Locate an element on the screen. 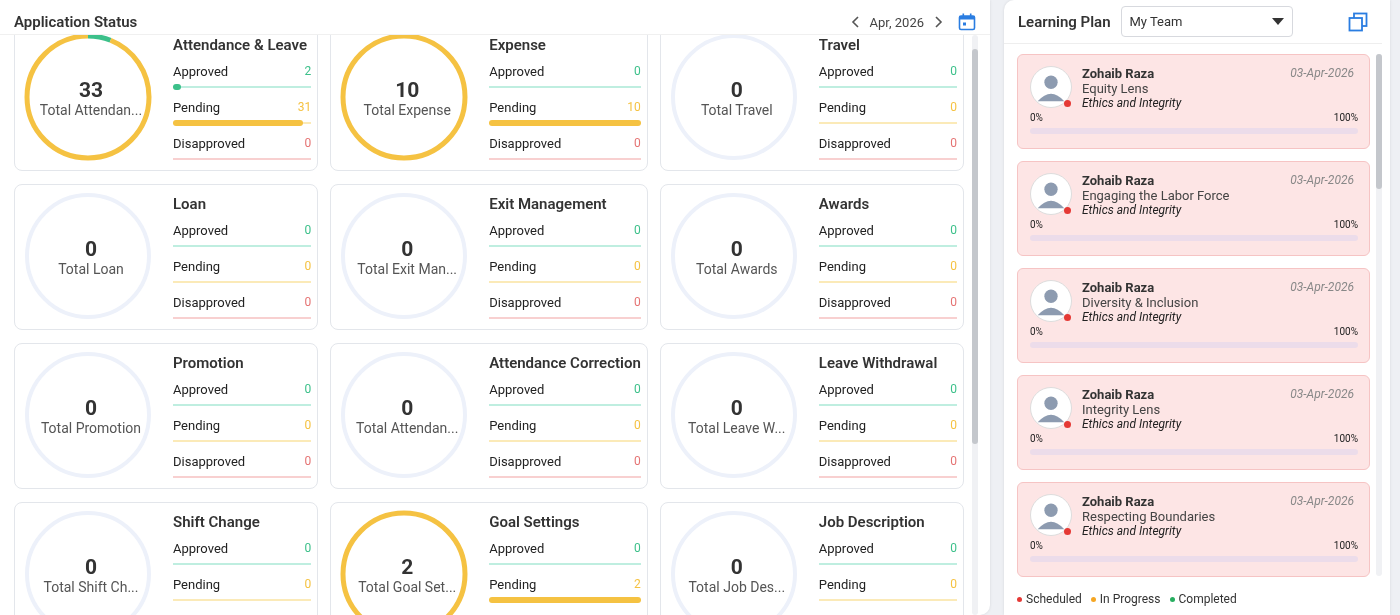  card-title: Promotion is located at coordinates (209, 363).